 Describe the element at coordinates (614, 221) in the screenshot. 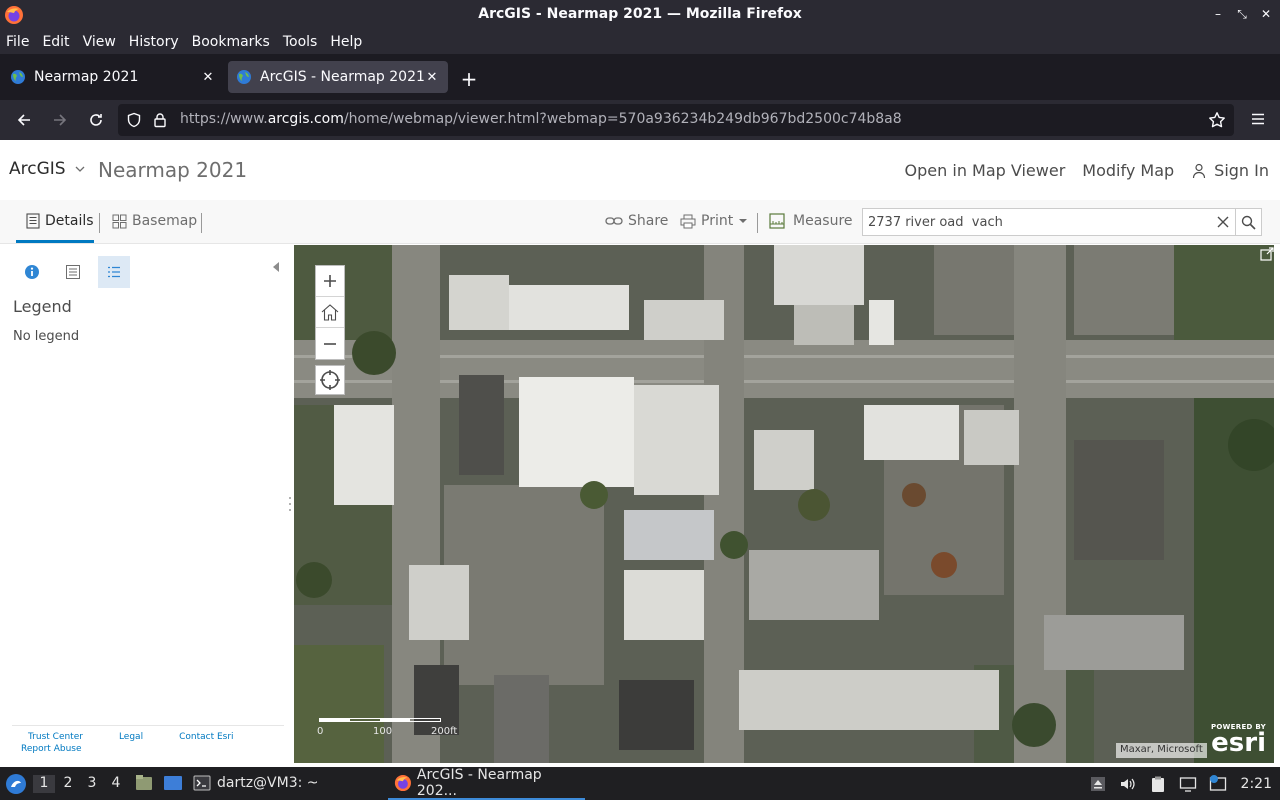

I see `link-icon` at that location.